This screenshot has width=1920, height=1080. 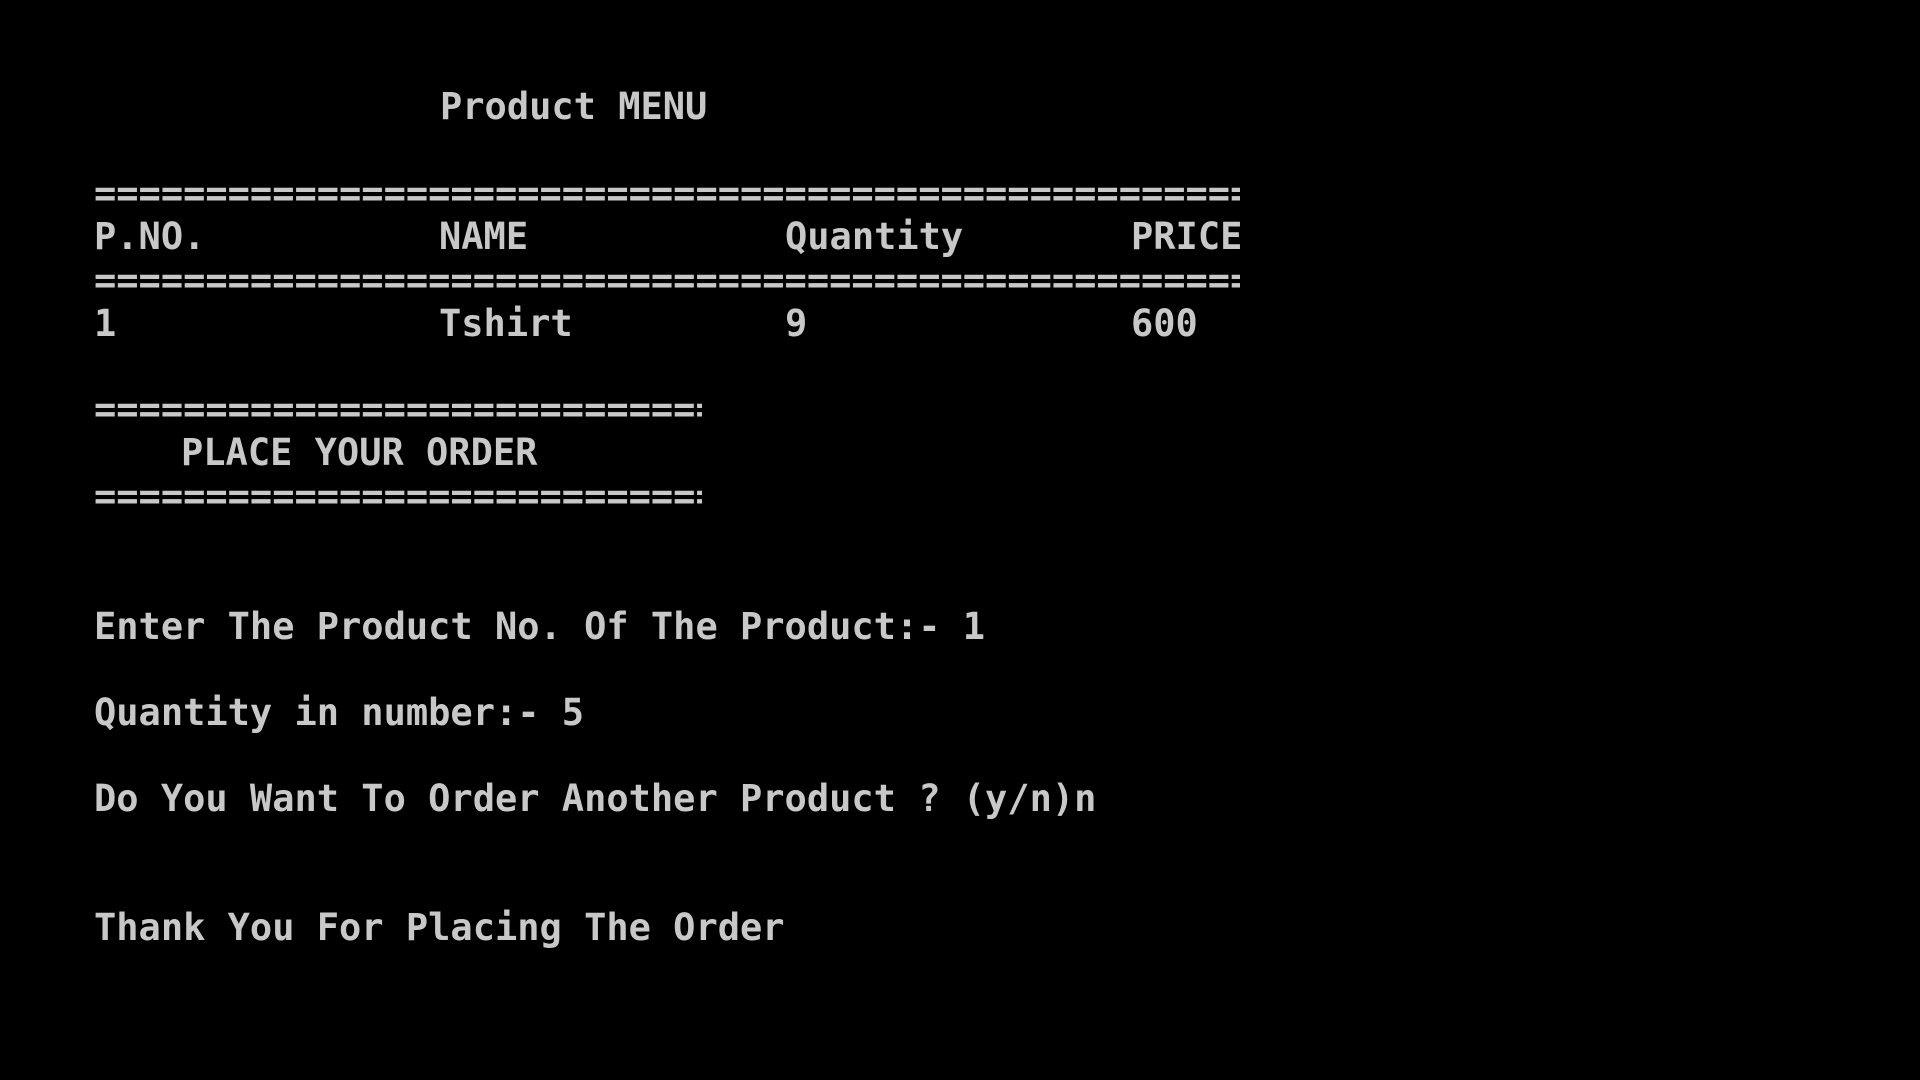 I want to click on header-quantity: Quantity, so click(x=874, y=236).